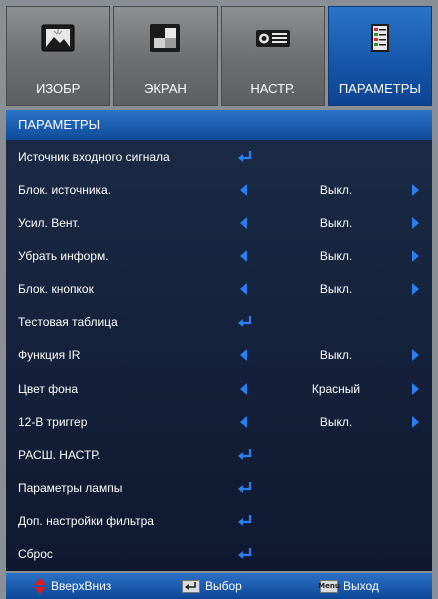 The height and width of the screenshot is (599, 438). I want to click on menu-key-icon: Menu, so click(329, 586).